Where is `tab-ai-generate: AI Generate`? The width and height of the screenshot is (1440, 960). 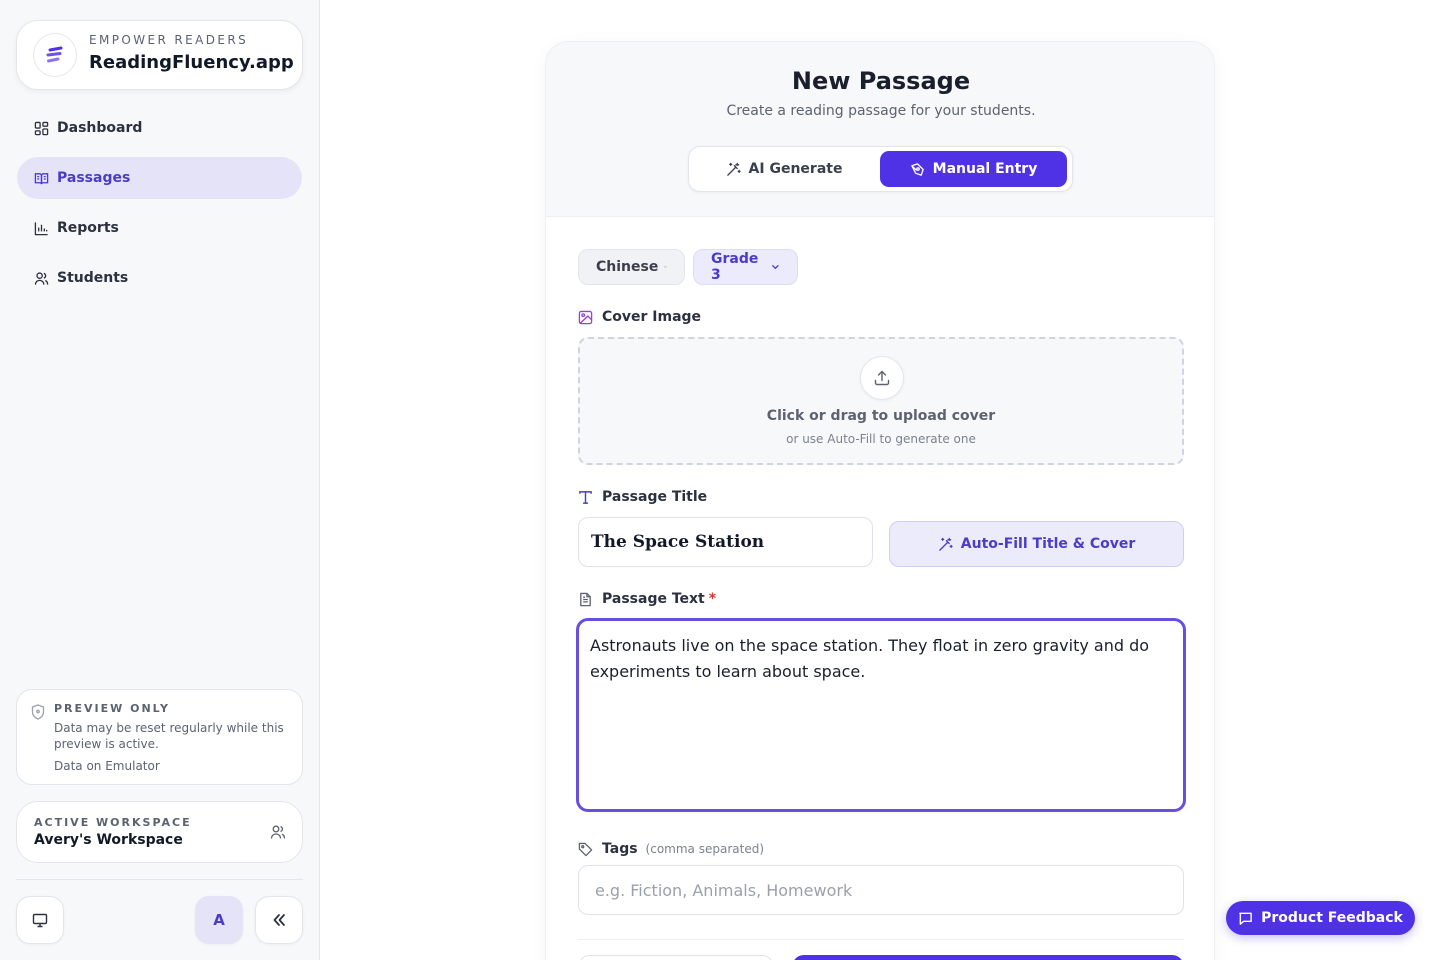 tab-ai-generate: AI Generate is located at coordinates (784, 169).